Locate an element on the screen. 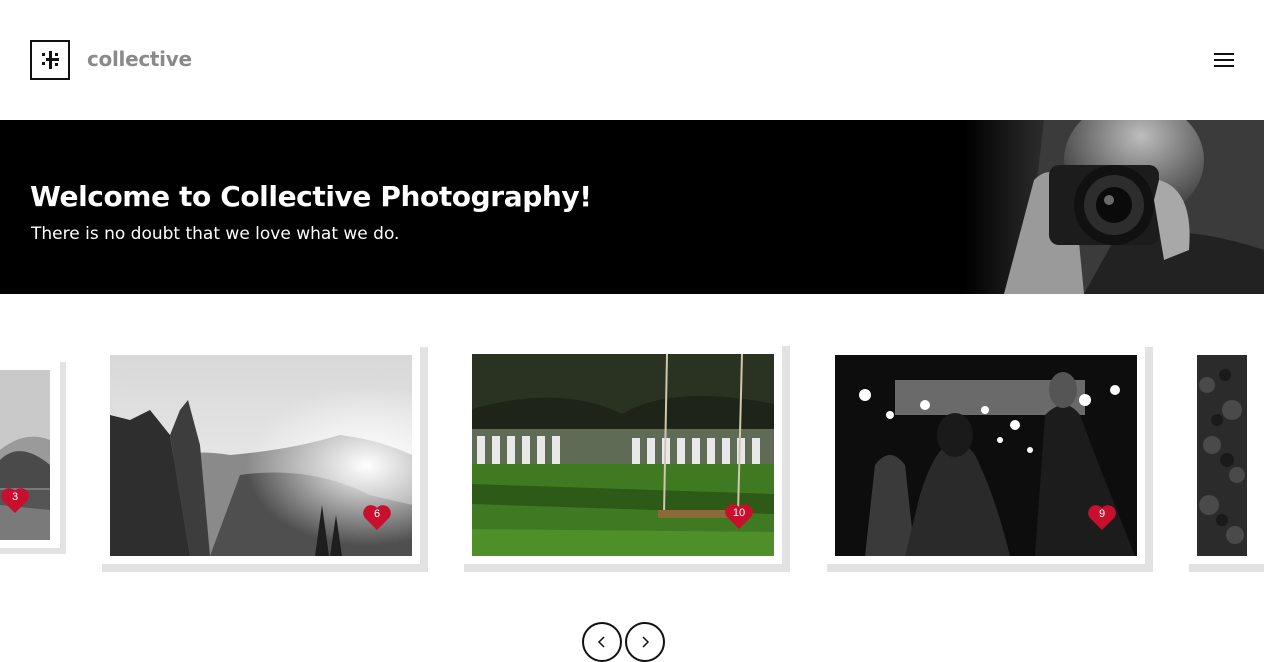 Image resolution: width=1264 pixels, height=662 pixels. gallery-card: 6 is located at coordinates (265, 459).